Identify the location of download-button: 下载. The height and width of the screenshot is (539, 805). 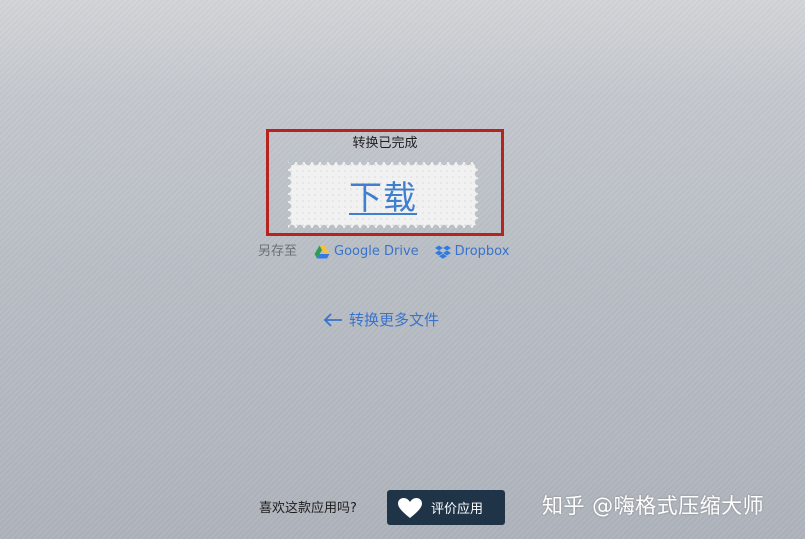
(383, 195).